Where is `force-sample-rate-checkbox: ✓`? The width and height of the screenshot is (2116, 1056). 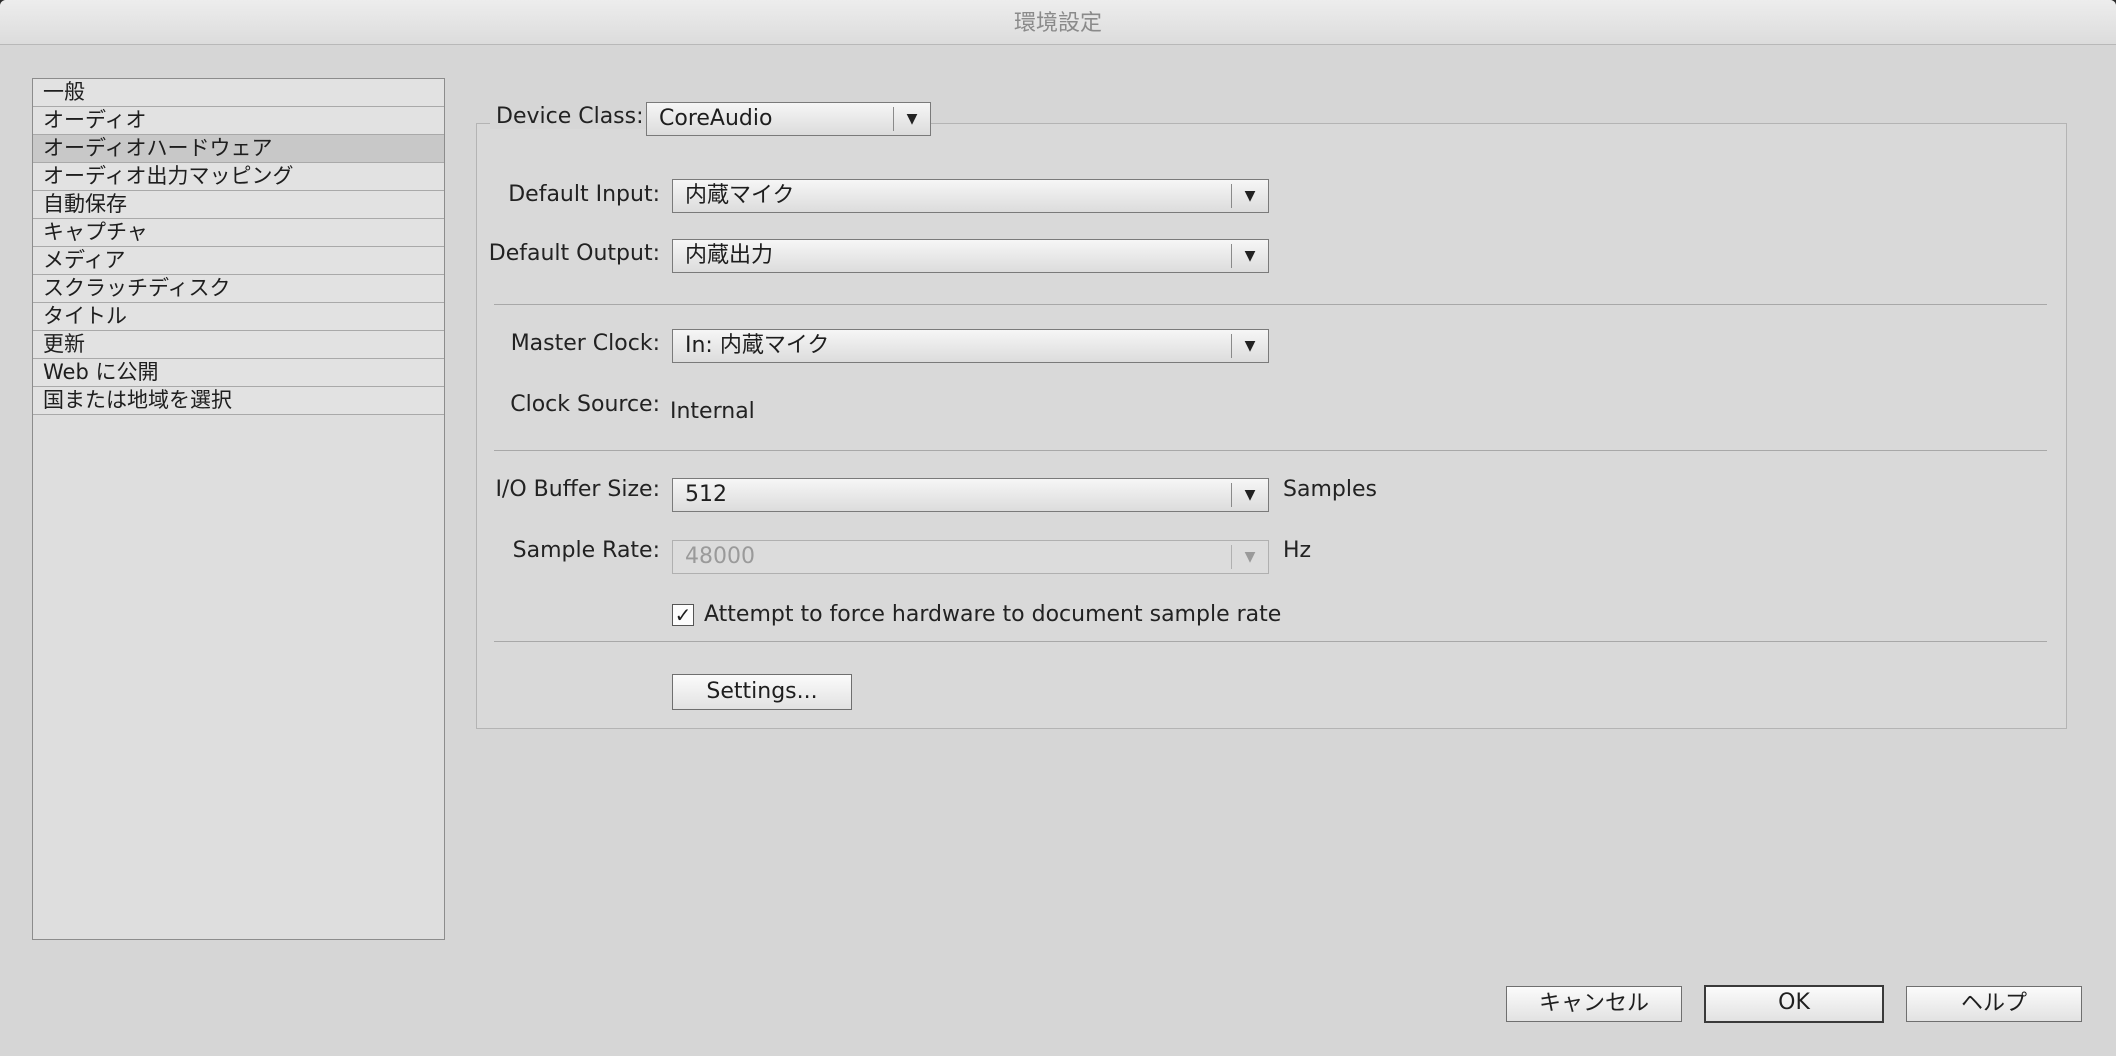
force-sample-rate-checkbox: ✓ is located at coordinates (683, 615).